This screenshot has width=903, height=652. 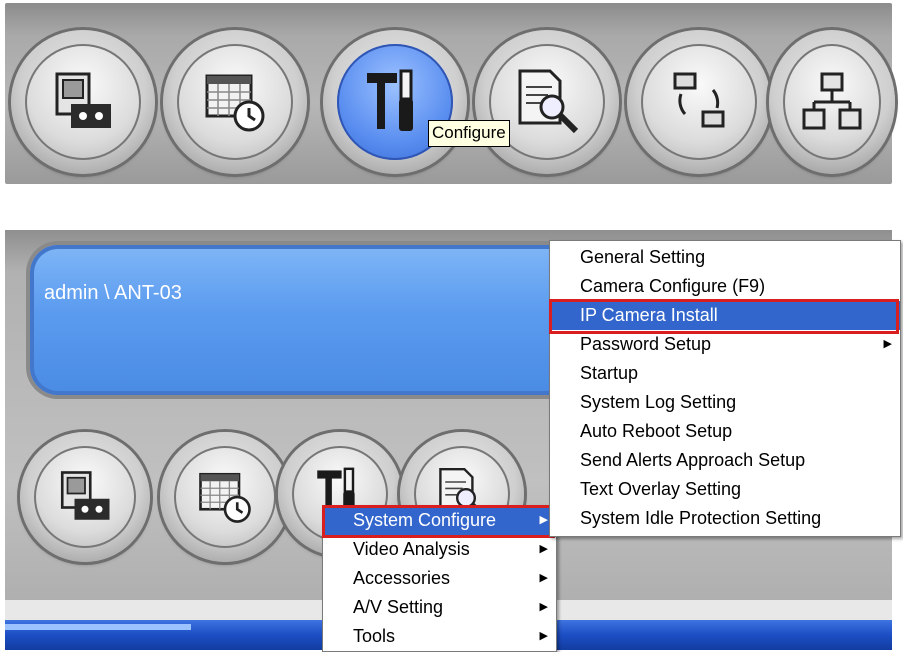 I want to click on search-icon, so click(x=548, y=101).